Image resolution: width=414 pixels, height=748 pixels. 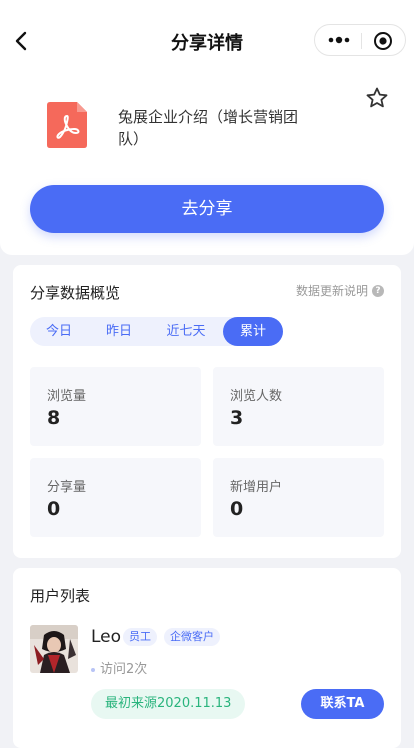 I want to click on tab-cumulative: 累计, so click(x=253, y=331).